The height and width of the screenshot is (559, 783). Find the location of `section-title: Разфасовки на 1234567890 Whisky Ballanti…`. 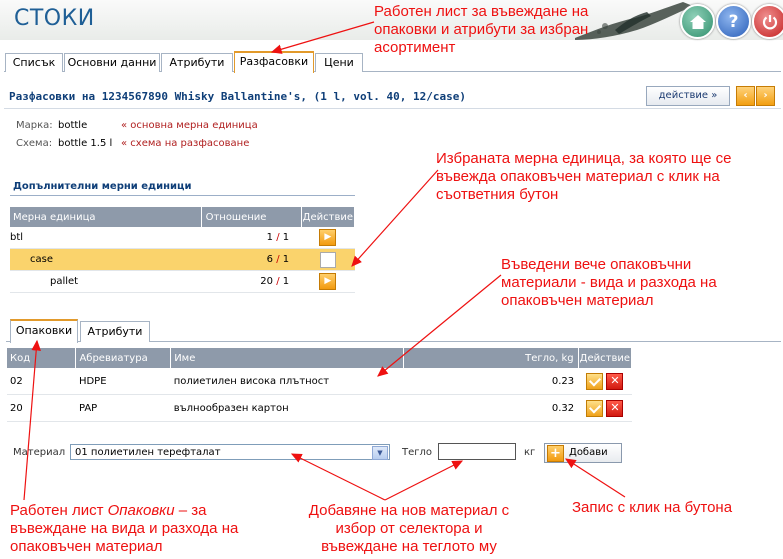

section-title: Разфасовки на 1234567890 Whisky Ballanti… is located at coordinates (237, 96).